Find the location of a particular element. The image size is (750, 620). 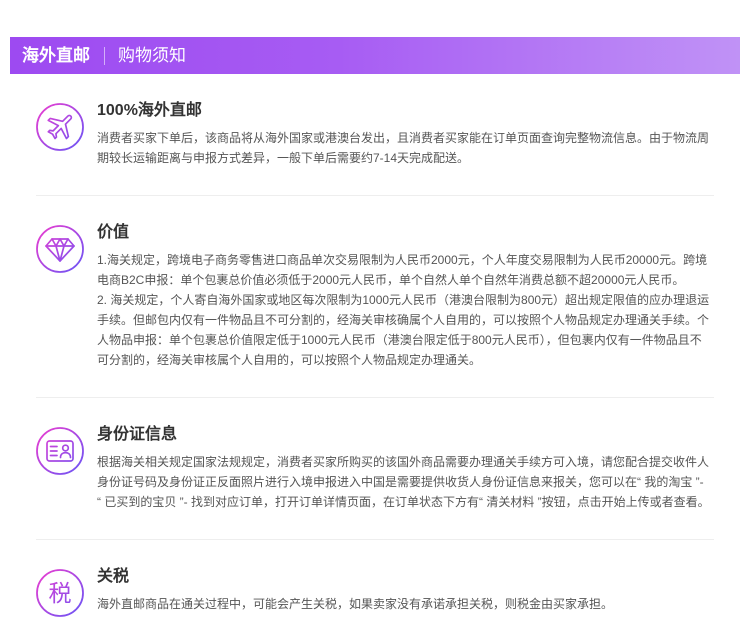

airplane-icon is located at coordinates (60, 127).